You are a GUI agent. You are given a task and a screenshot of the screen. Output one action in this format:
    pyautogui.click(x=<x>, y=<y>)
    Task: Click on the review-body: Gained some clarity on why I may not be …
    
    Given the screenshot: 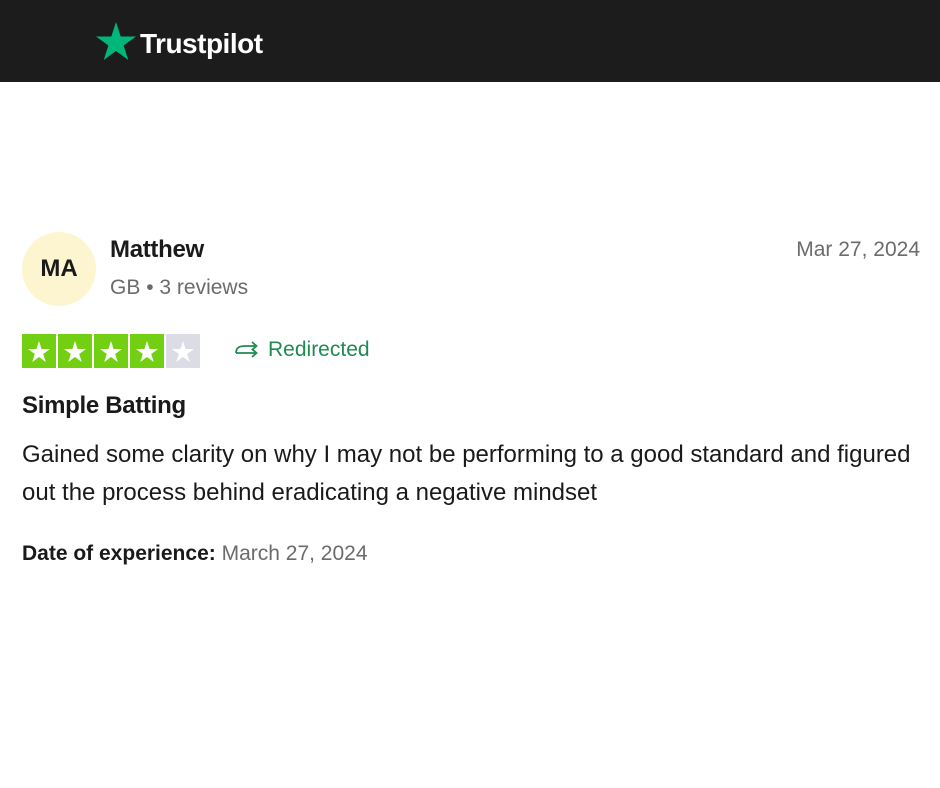 What is the action you would take?
    pyautogui.click(x=466, y=473)
    